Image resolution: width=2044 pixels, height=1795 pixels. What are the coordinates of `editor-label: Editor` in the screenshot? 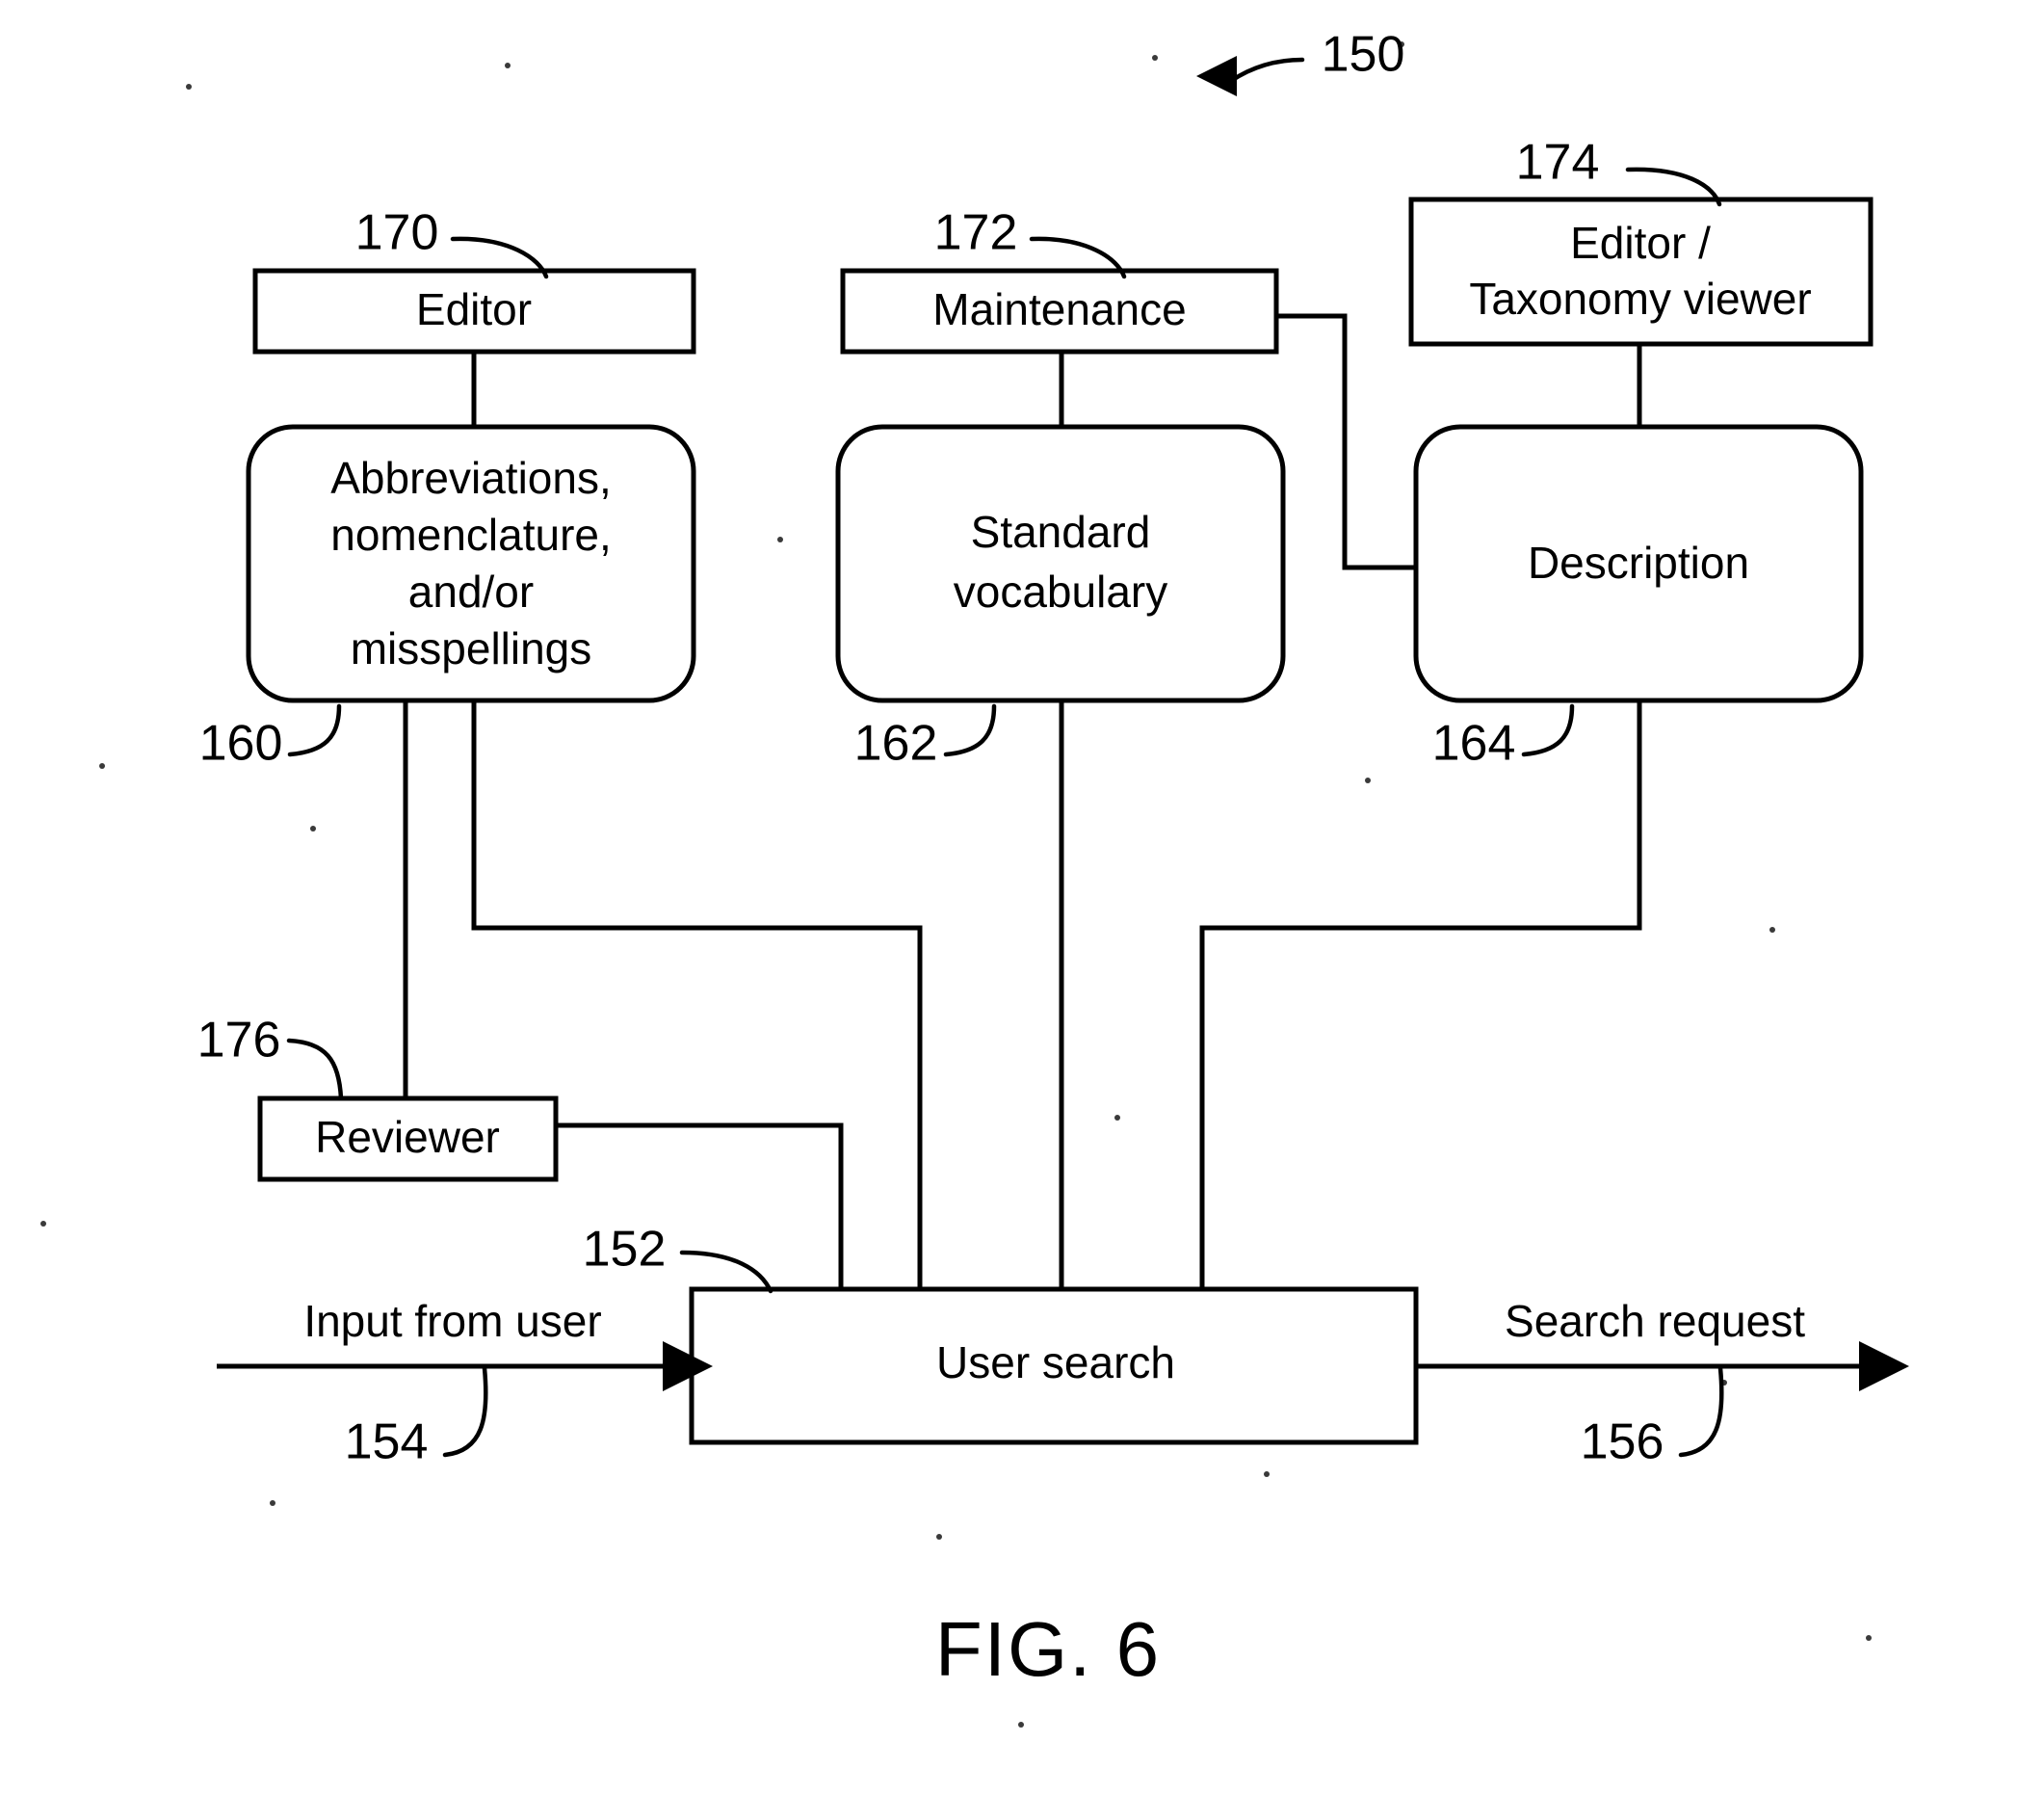 It's located at (474, 309).